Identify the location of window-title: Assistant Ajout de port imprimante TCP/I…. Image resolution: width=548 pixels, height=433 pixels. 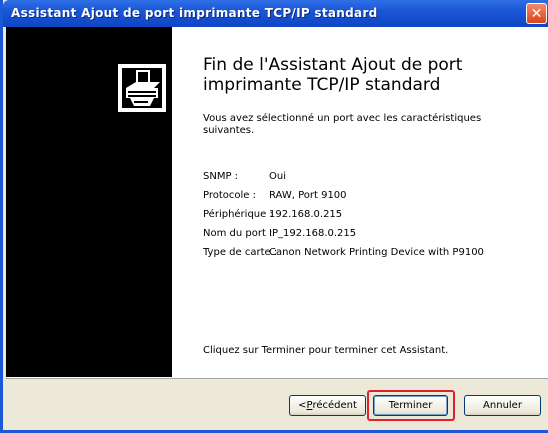
(194, 13).